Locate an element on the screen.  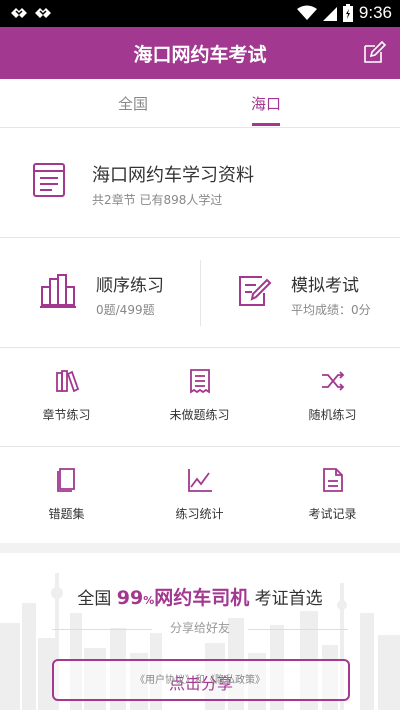
share-caption: 分享给好友 is located at coordinates (199, 628).